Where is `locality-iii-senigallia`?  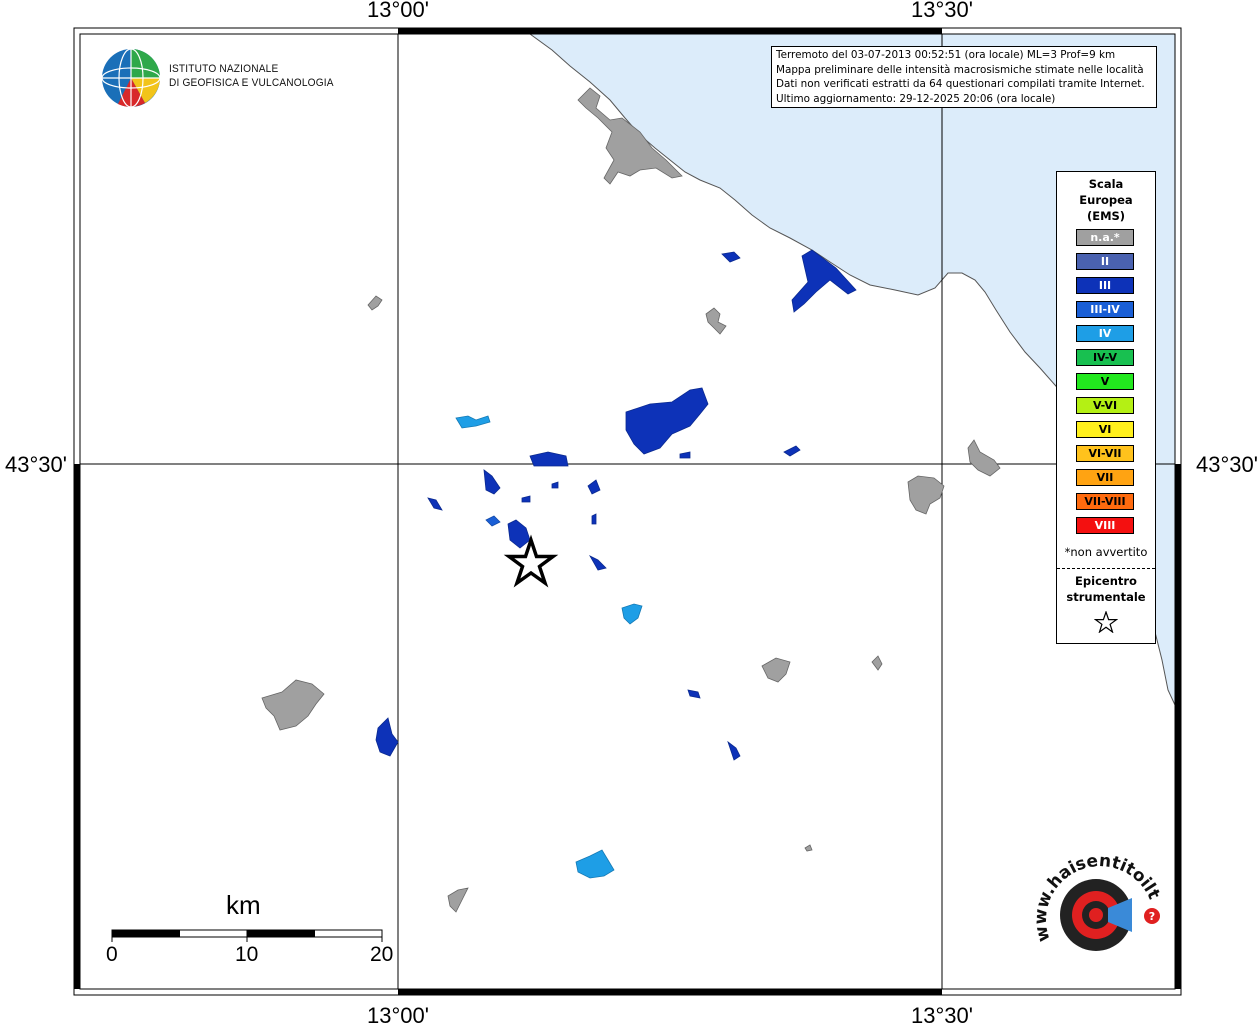 locality-iii-senigallia is located at coordinates (667, 421).